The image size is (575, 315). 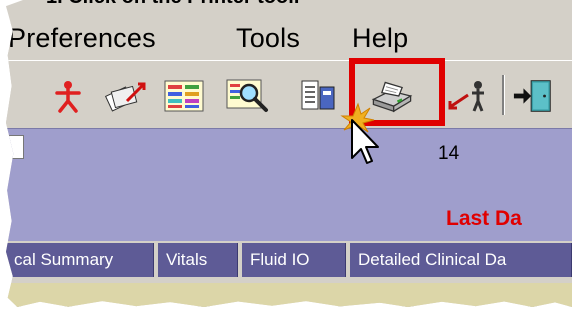 I want to click on person-button, so click(x=68, y=96).